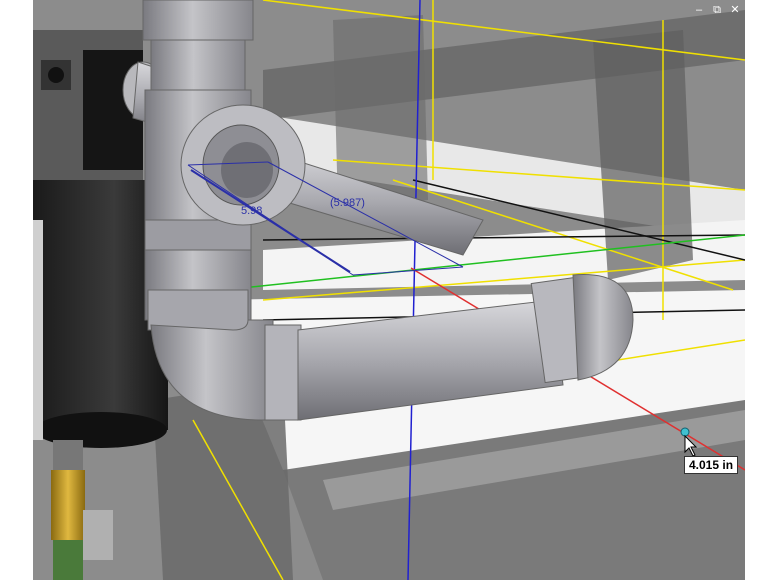  What do you see at coordinates (283, 372) in the screenshot?
I see `elbow-collar` at bounding box center [283, 372].